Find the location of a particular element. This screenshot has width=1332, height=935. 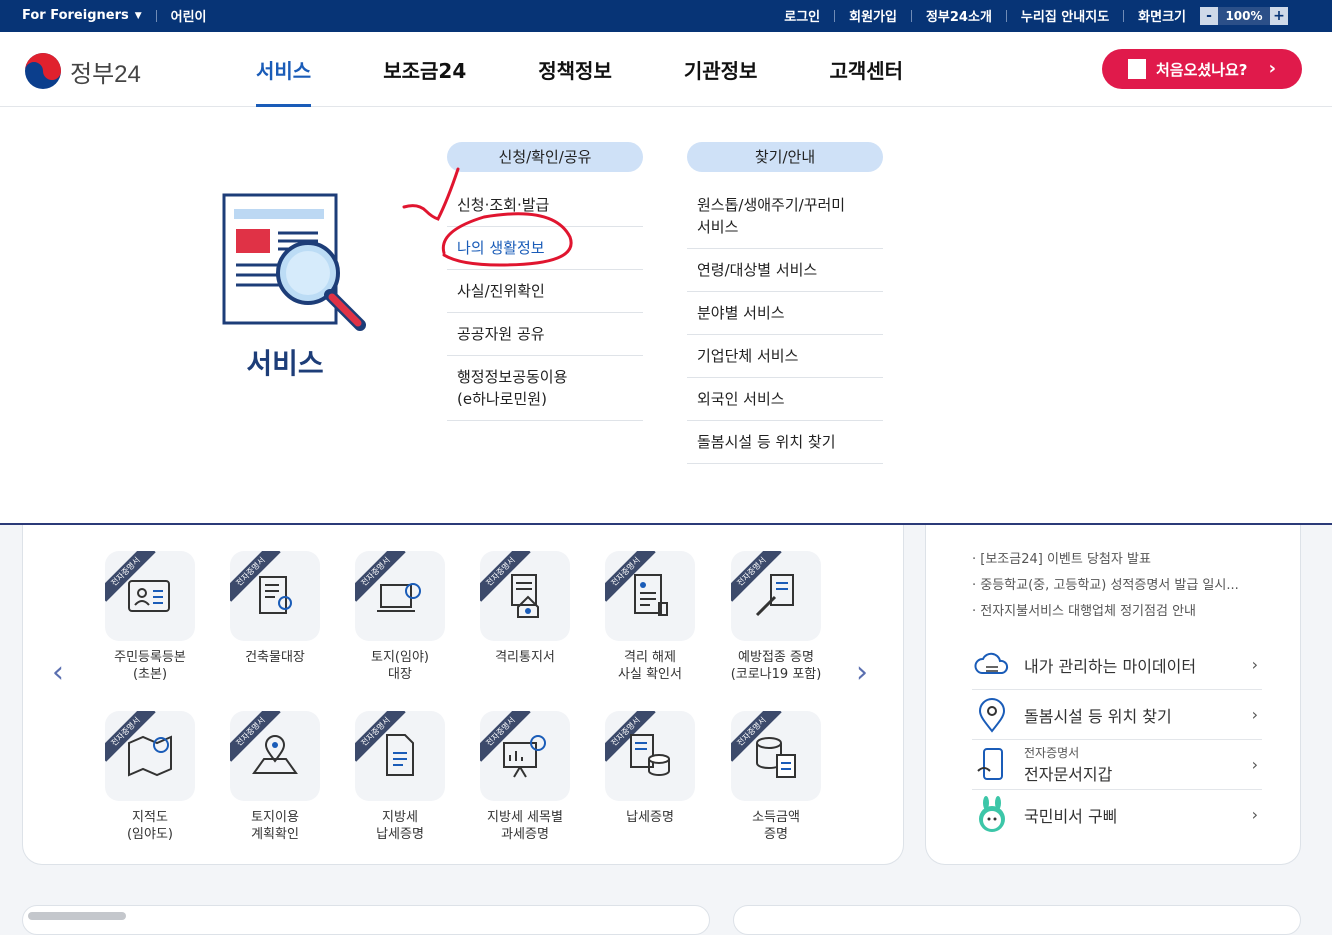

map-magnifier-icon is located at coordinates (150, 756).